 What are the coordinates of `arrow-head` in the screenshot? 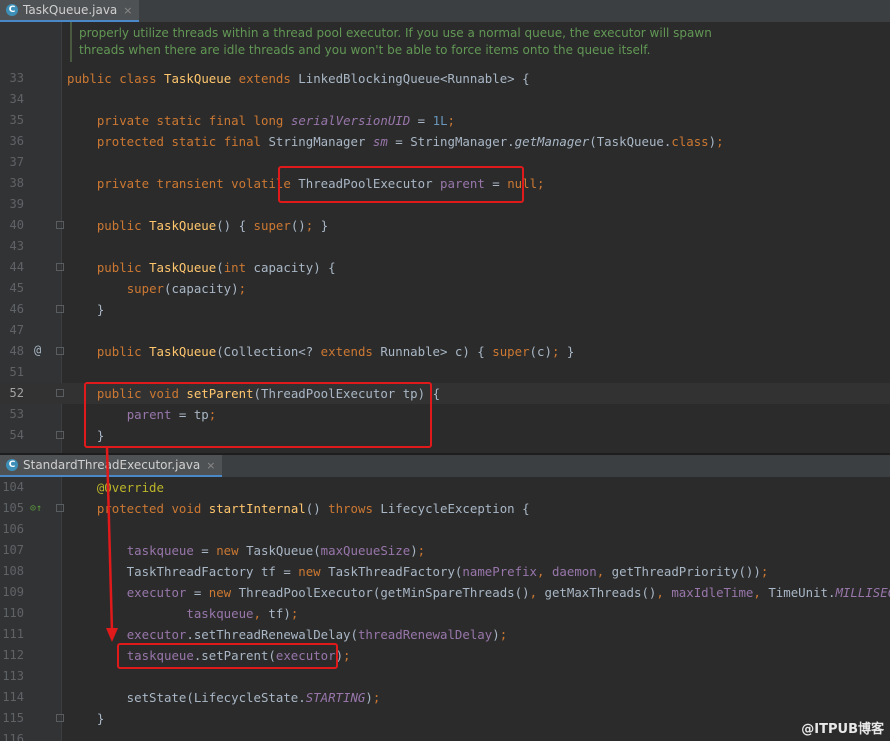 It's located at (112, 635).